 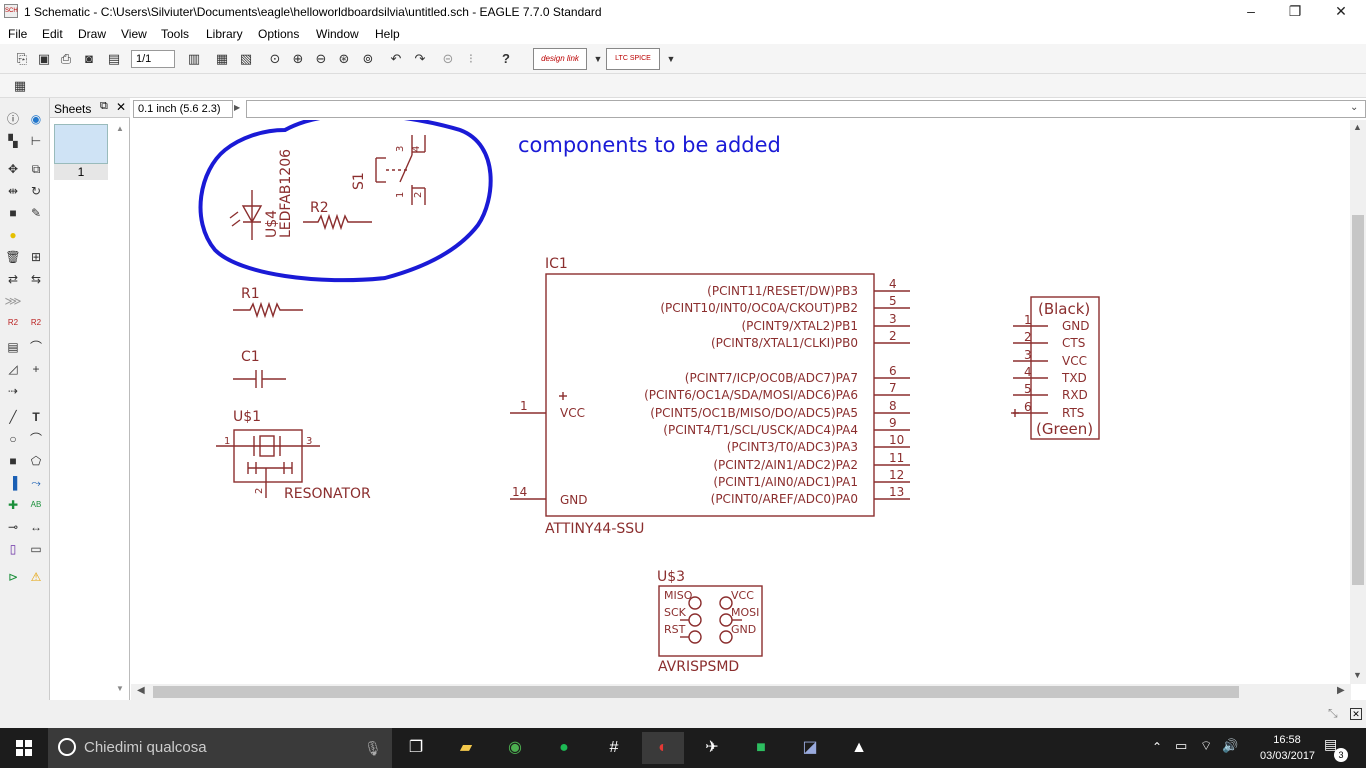 What do you see at coordinates (81, 172) in the screenshot?
I see `sheet-number: 1` at bounding box center [81, 172].